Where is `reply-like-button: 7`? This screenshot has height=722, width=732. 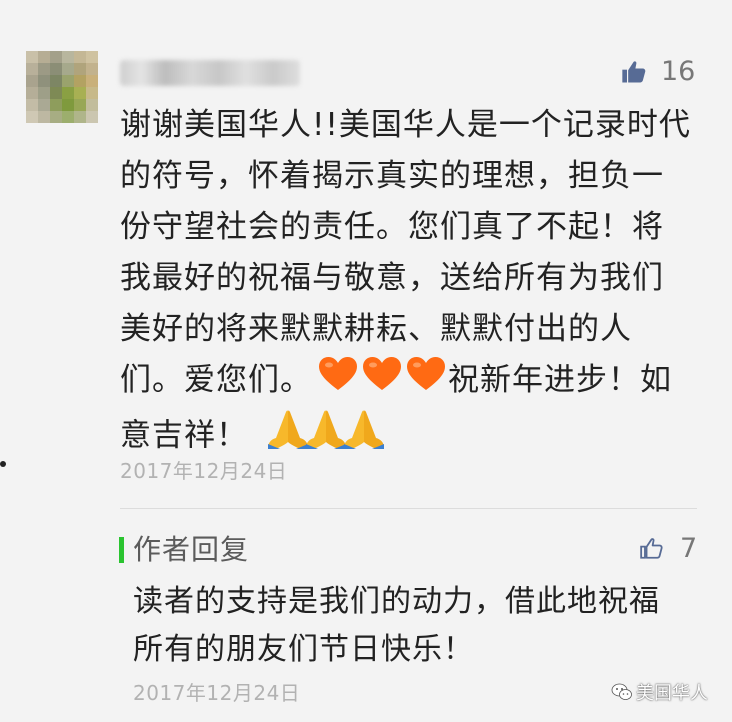
reply-like-button: 7 is located at coordinates (667, 548).